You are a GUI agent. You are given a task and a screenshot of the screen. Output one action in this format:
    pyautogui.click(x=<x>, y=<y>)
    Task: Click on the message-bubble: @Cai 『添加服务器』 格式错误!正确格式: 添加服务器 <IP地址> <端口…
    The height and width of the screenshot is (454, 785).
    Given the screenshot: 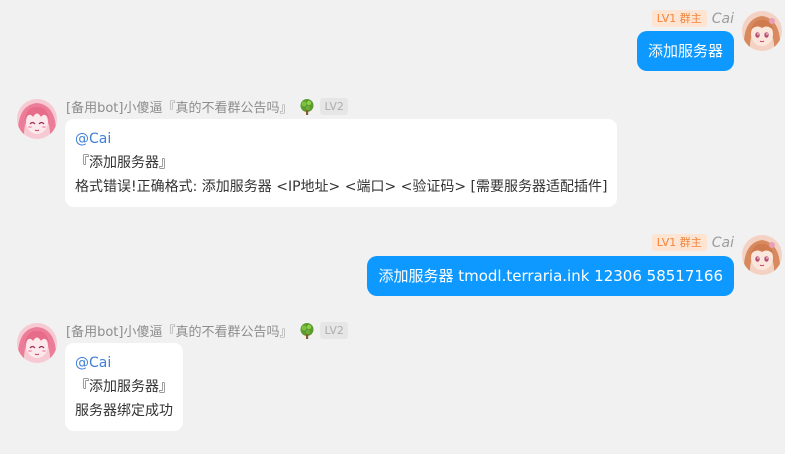 What is the action you would take?
    pyautogui.click(x=341, y=163)
    